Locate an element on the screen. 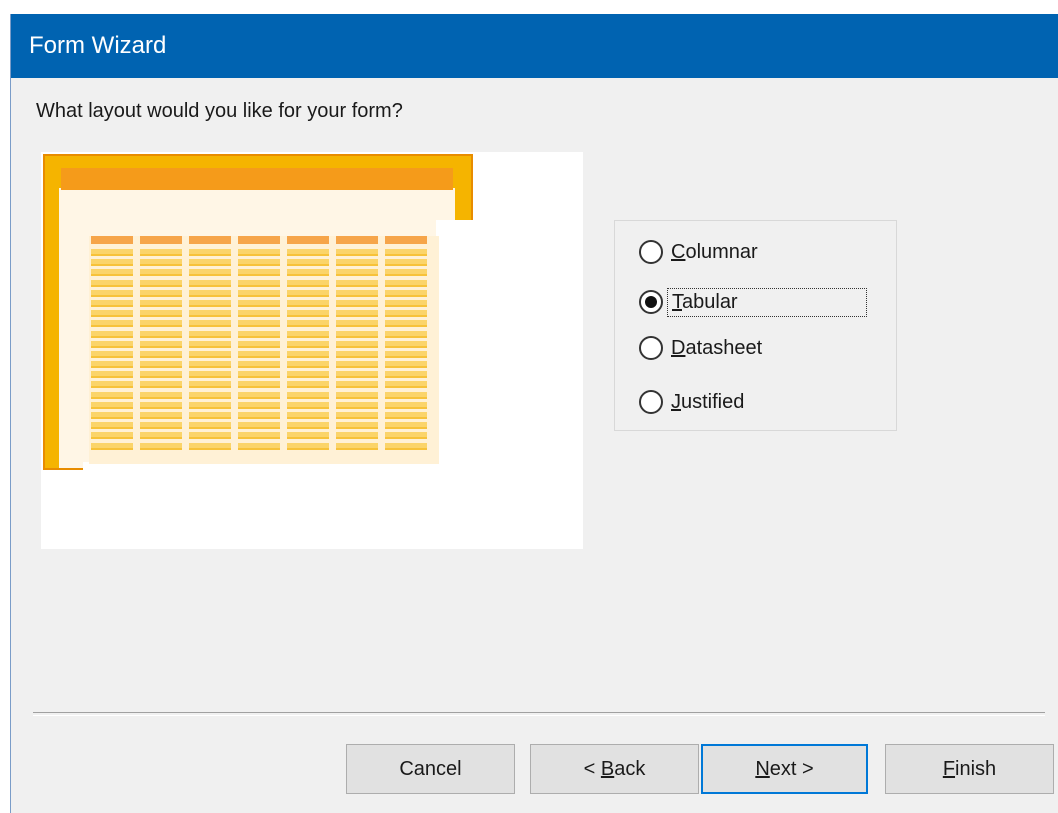 The width and height of the screenshot is (1058, 813). layout-options-group: Columnar Tabular Datasheet Justified is located at coordinates (755, 325).